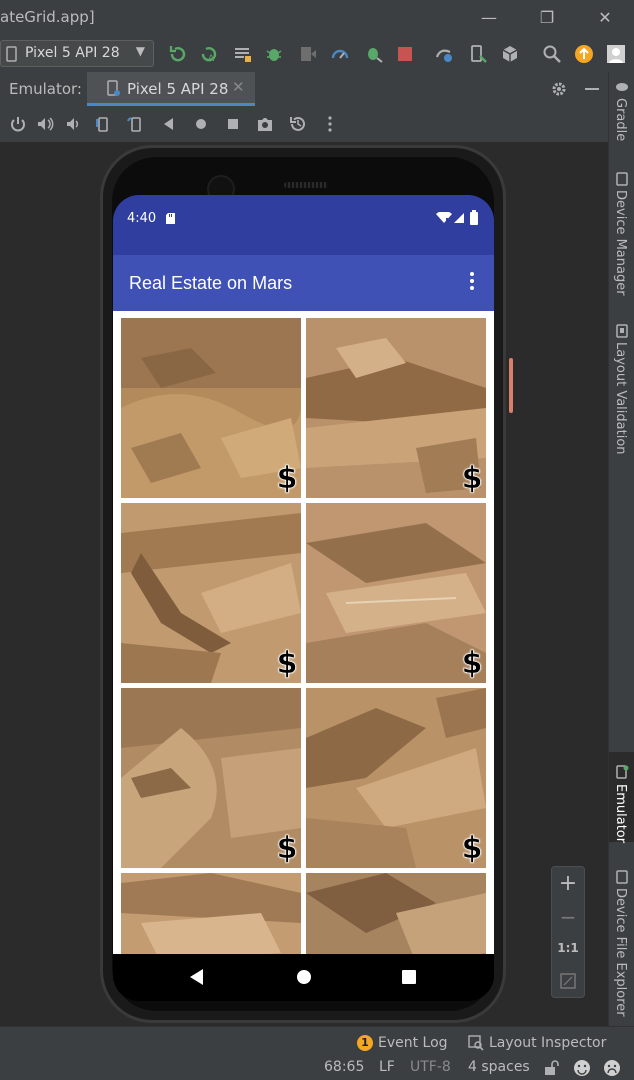 This screenshot has width=634, height=1080. I want to click on attach-debugger-icon, so click(308, 54).